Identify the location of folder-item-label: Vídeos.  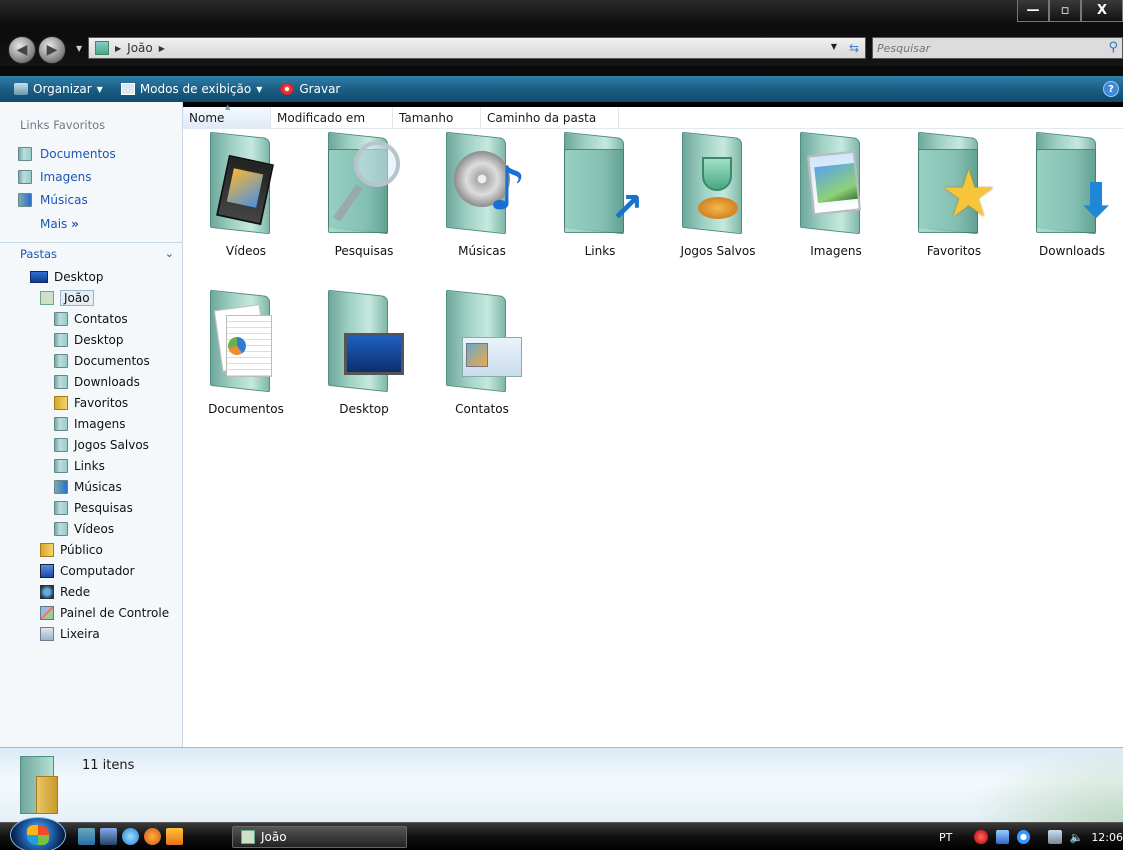
(246, 251).